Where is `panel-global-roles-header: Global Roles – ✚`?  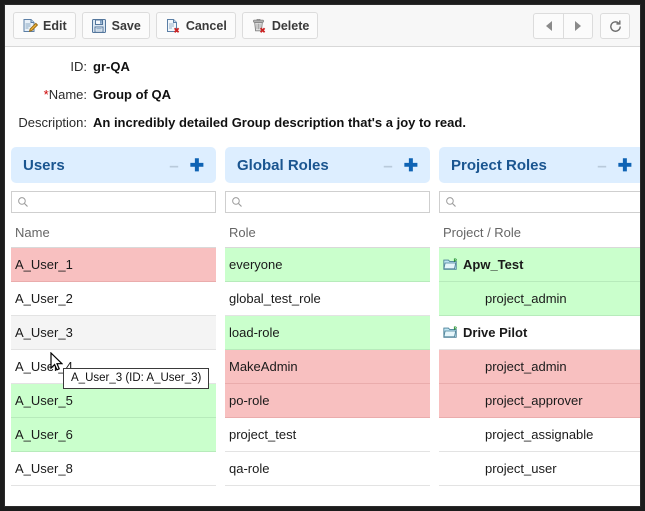
panel-global-roles-header: Global Roles – ✚ is located at coordinates (327, 165).